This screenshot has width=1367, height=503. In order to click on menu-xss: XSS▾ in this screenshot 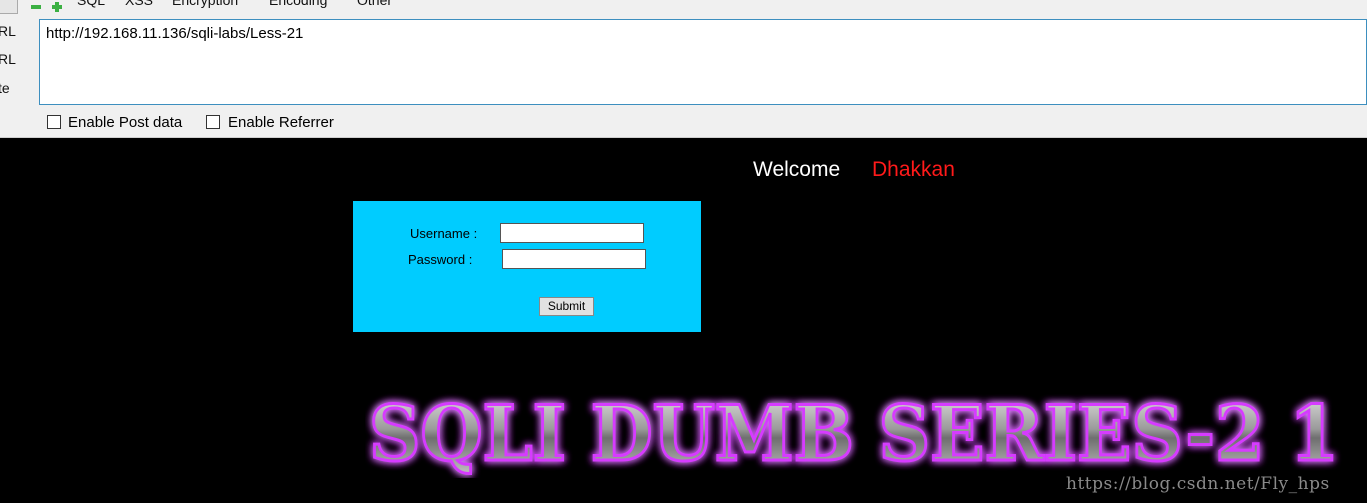, I will do `click(141, 4)`.